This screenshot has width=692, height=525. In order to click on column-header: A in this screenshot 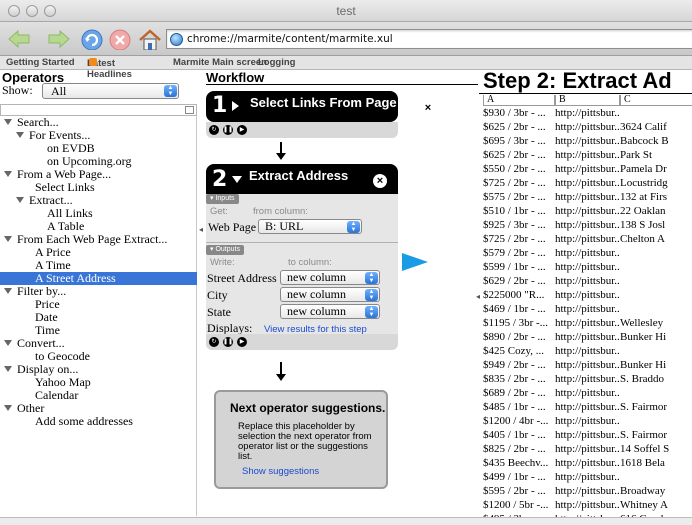, I will do `click(519, 100)`.